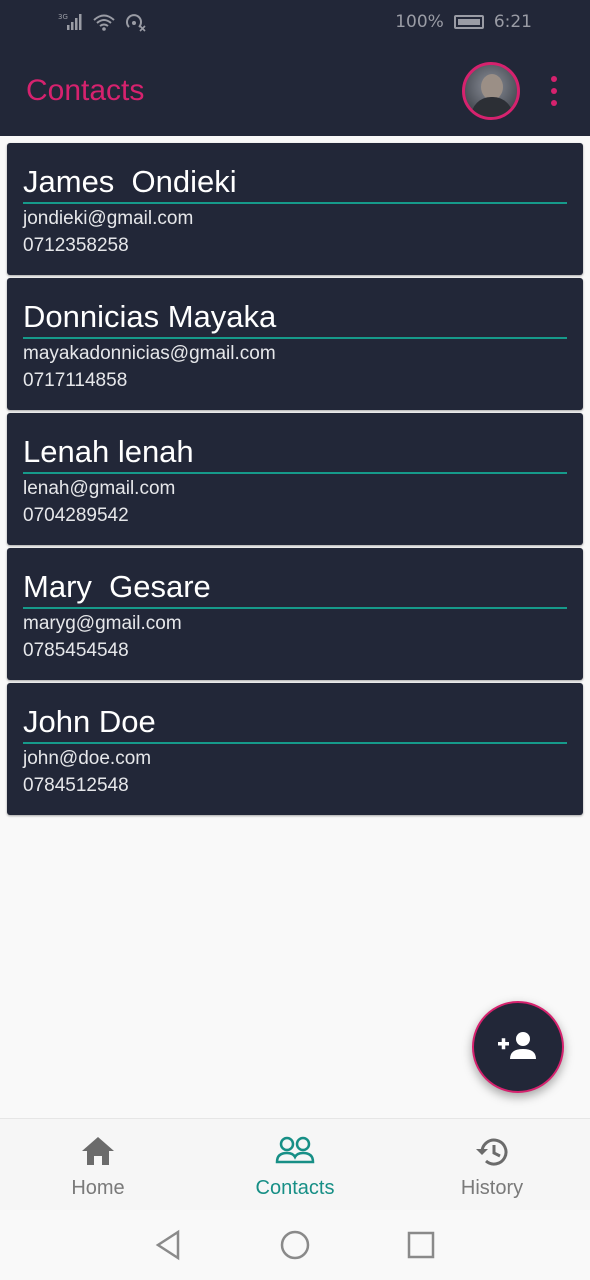  What do you see at coordinates (85, 90) in the screenshot?
I see `page-title: Contacts` at bounding box center [85, 90].